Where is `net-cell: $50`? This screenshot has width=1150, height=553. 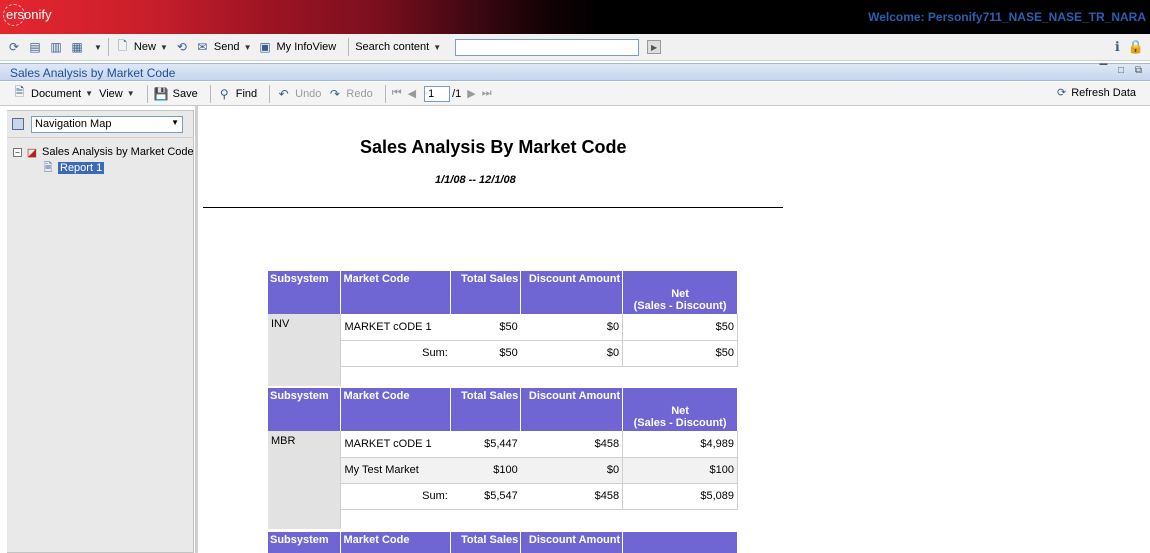 net-cell: $50 is located at coordinates (680, 327).